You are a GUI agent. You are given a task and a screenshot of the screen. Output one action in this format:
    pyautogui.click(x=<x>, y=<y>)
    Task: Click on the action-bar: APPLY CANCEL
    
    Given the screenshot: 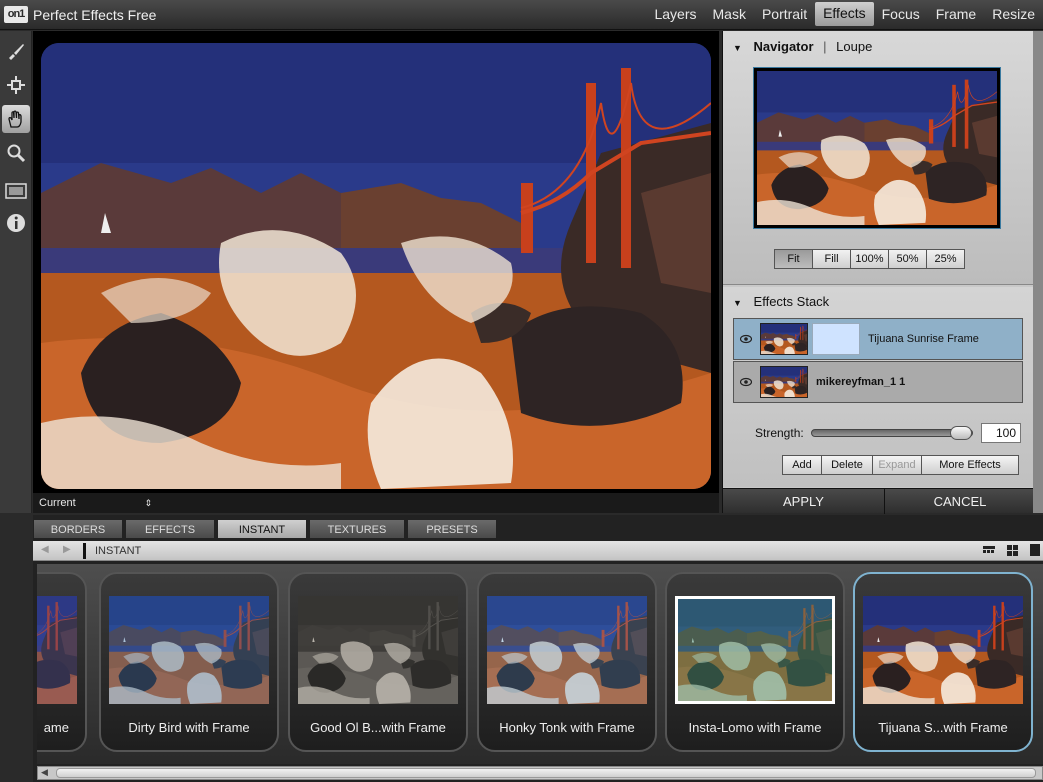 What is the action you would take?
    pyautogui.click(x=878, y=501)
    